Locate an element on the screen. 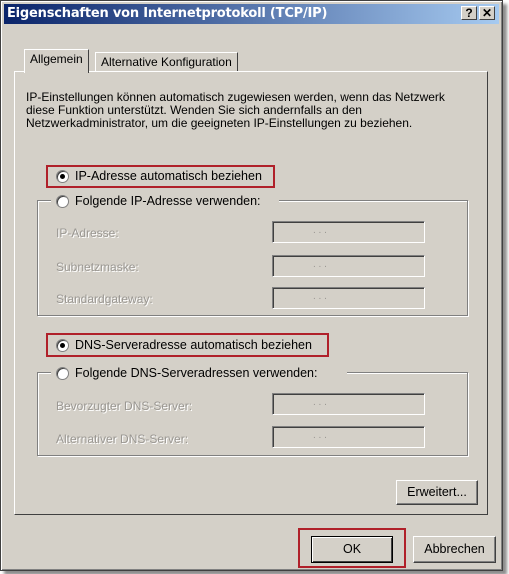  ok-button: OK is located at coordinates (352, 549).